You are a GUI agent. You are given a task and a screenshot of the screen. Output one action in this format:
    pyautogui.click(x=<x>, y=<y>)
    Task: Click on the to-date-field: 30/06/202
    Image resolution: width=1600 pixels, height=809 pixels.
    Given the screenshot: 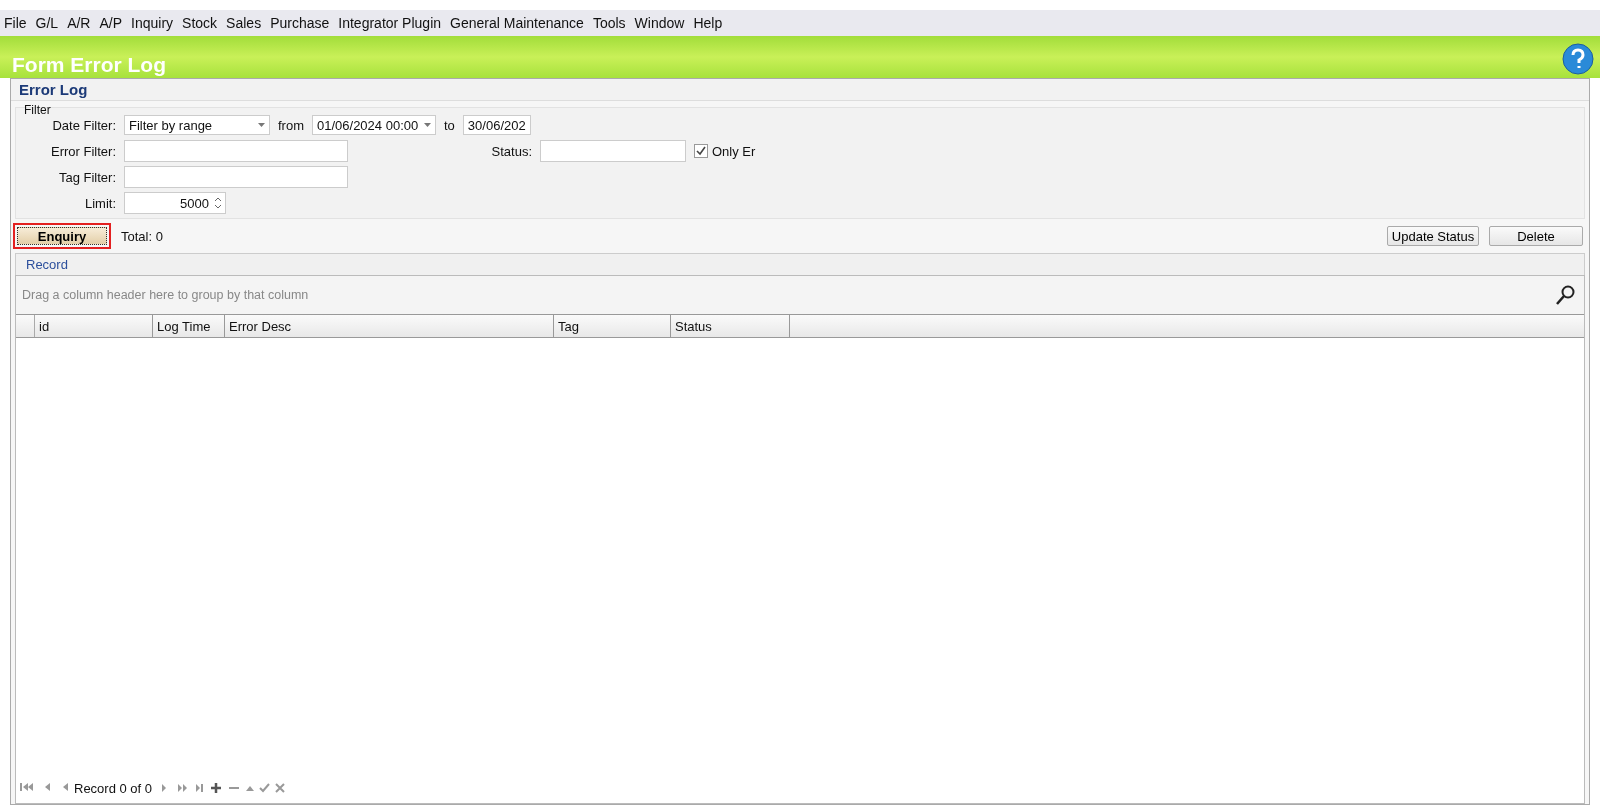 What is the action you would take?
    pyautogui.click(x=496, y=125)
    